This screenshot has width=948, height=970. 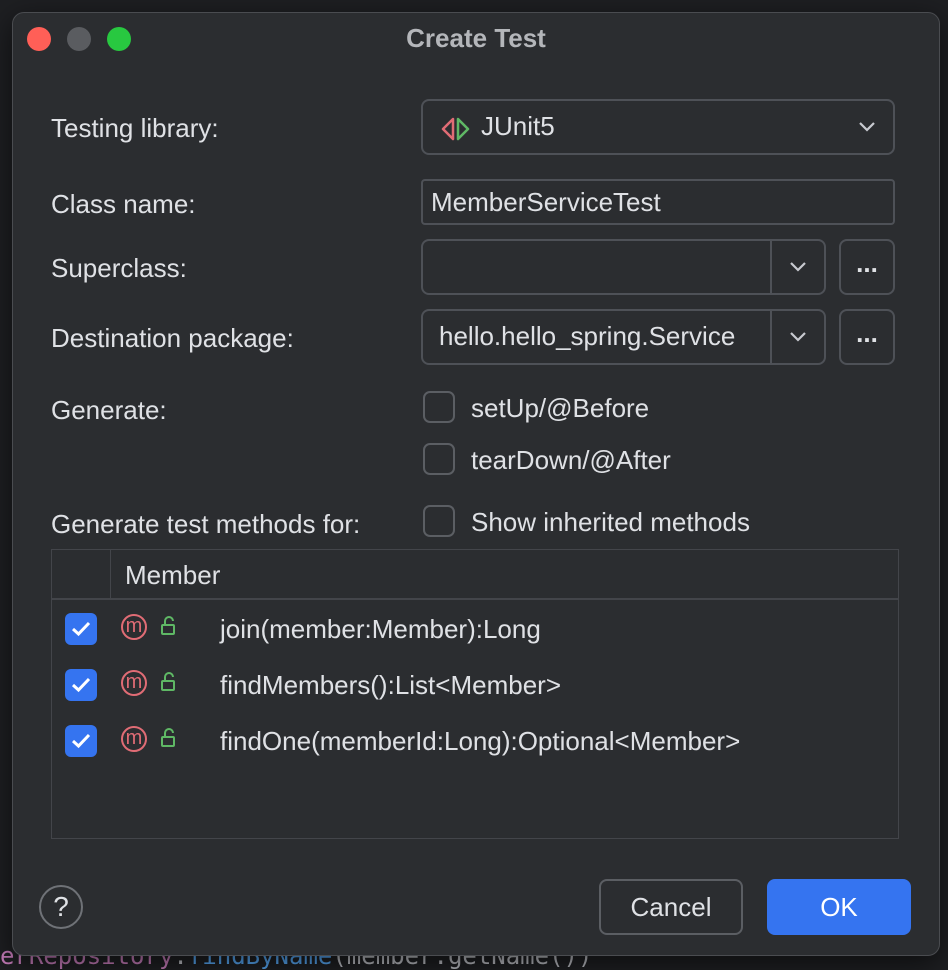 What do you see at coordinates (518, 126) in the screenshot?
I see `testing-library-value: JUnit5` at bounding box center [518, 126].